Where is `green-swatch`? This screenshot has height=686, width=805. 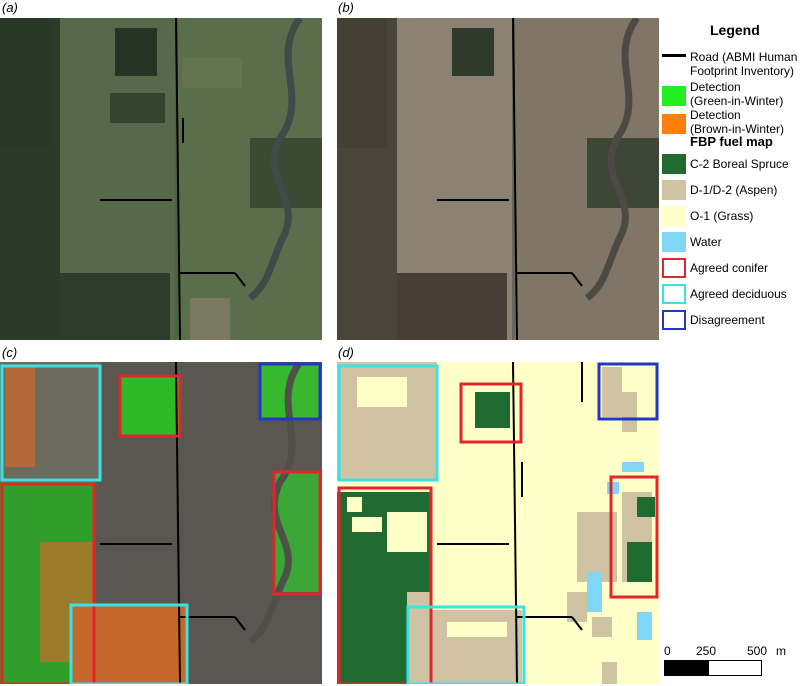 green-swatch is located at coordinates (674, 96).